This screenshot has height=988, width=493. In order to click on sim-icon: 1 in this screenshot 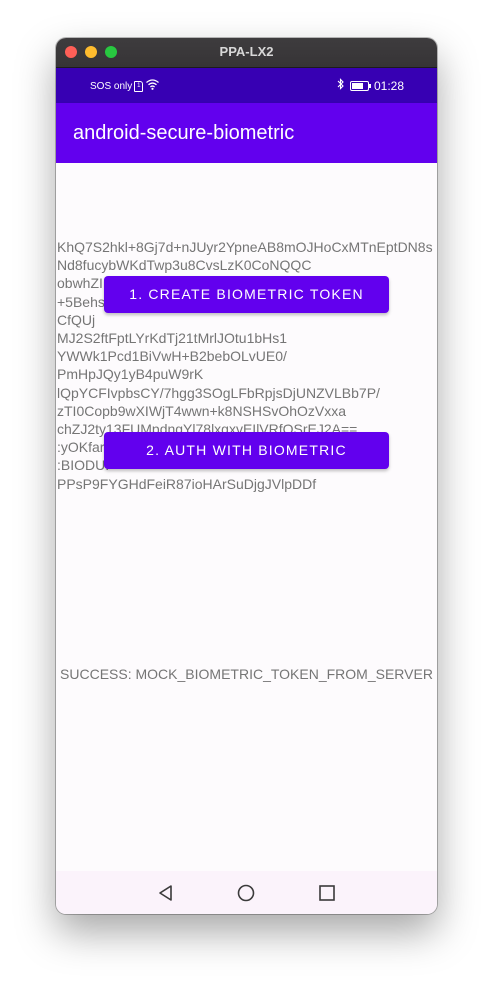, I will do `click(139, 86)`.